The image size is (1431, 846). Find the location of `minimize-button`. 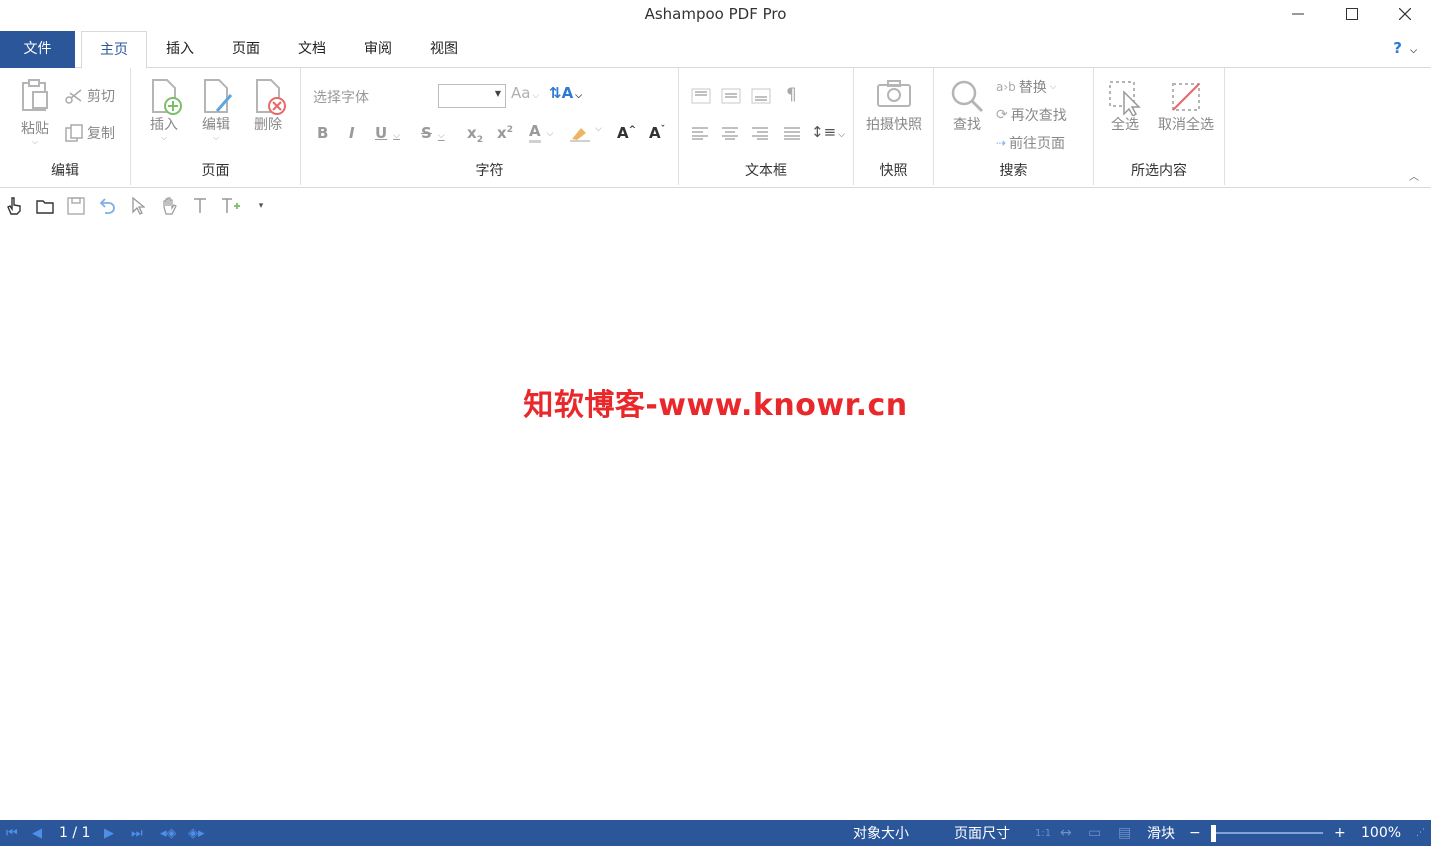

minimize-button is located at coordinates (1298, 14).